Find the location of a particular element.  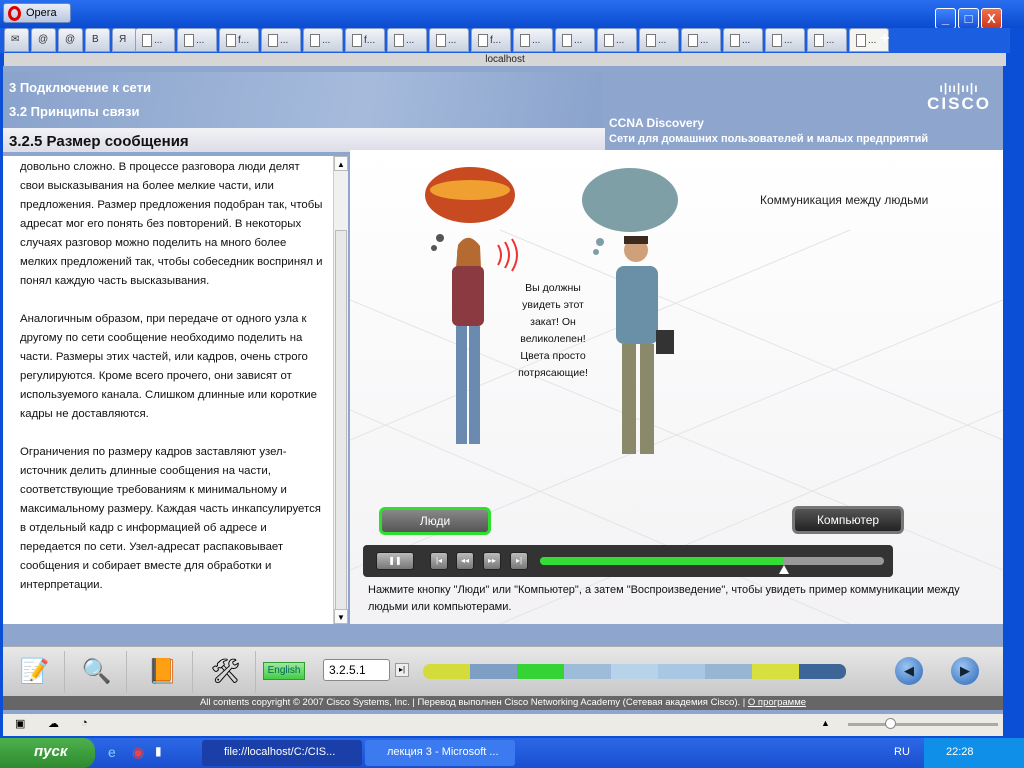

search-icon: 🔍 is located at coordinates (97, 672).